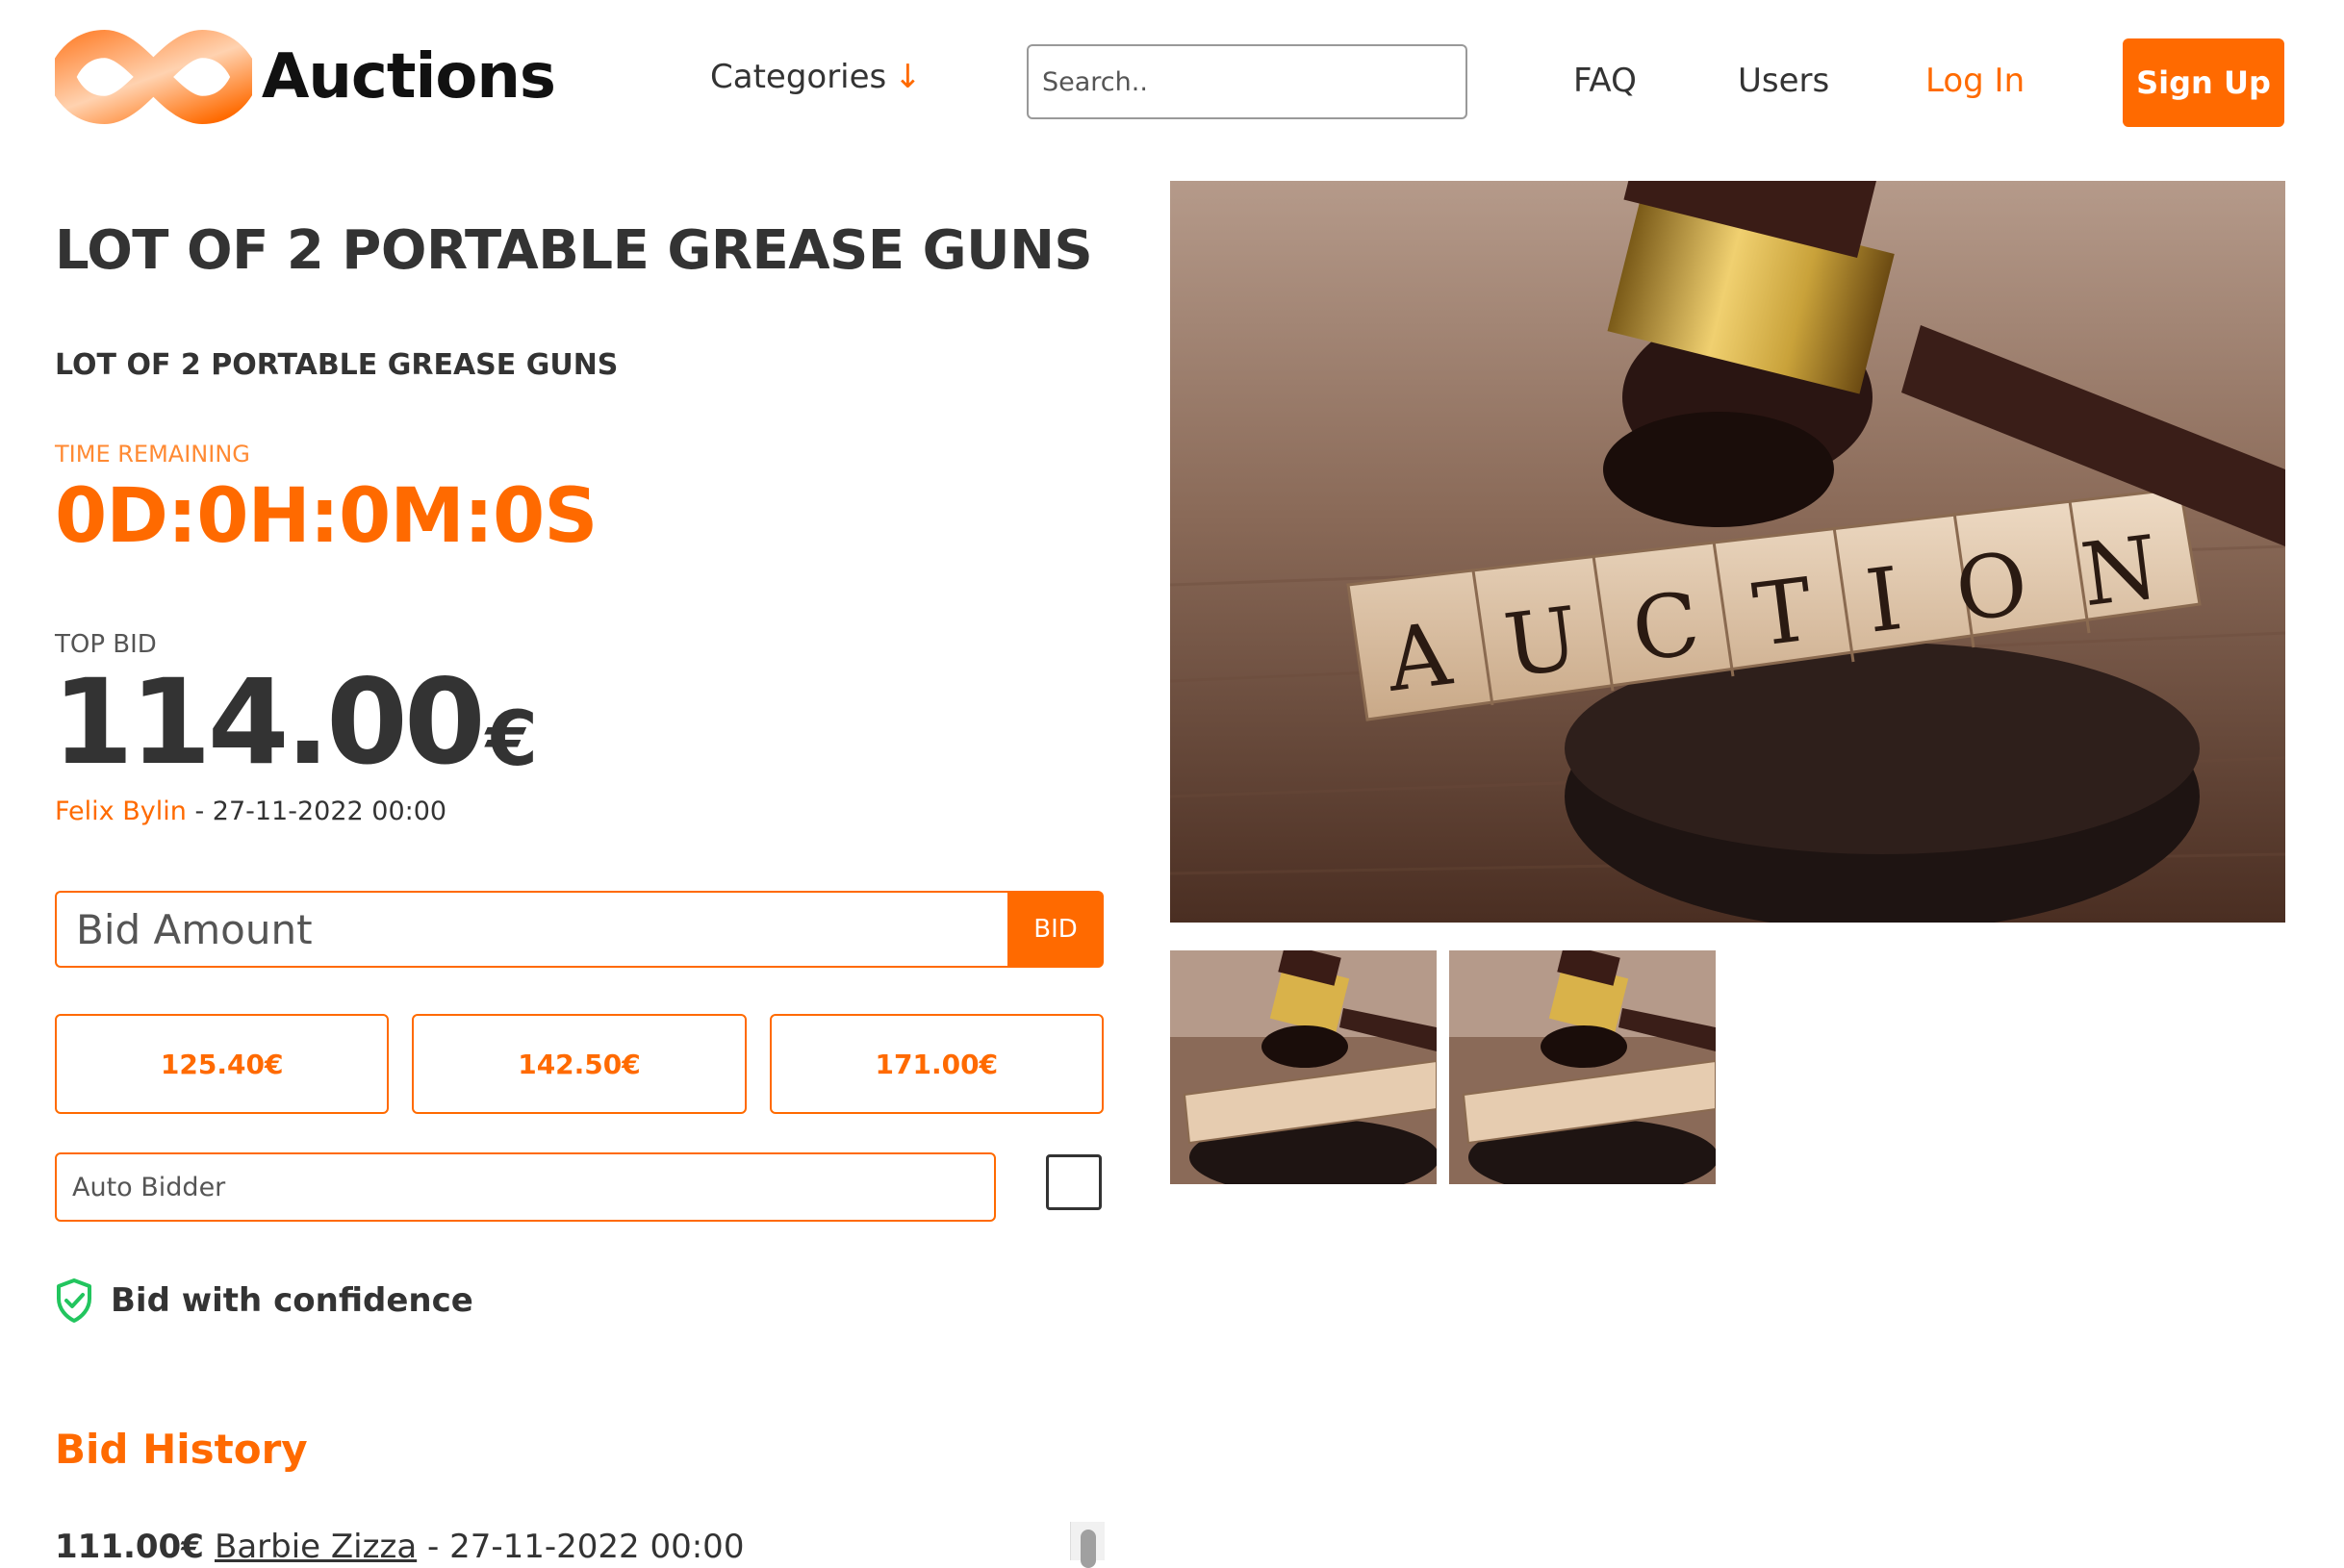  What do you see at coordinates (525, 1187) in the screenshot?
I see `auto-bidder-input` at bounding box center [525, 1187].